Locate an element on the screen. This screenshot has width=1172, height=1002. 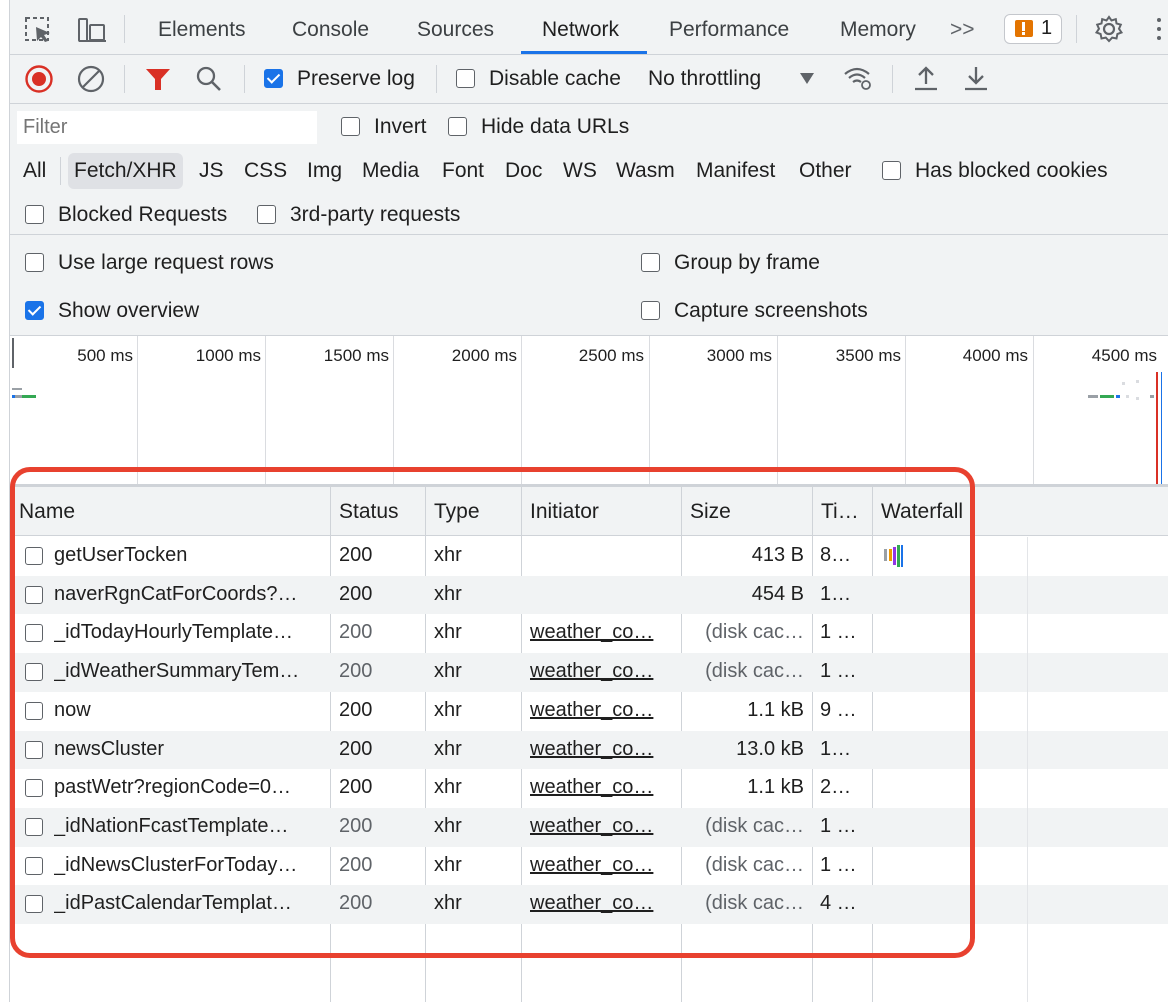
overview-tick-label: 3500 ms is located at coordinates (868, 355).